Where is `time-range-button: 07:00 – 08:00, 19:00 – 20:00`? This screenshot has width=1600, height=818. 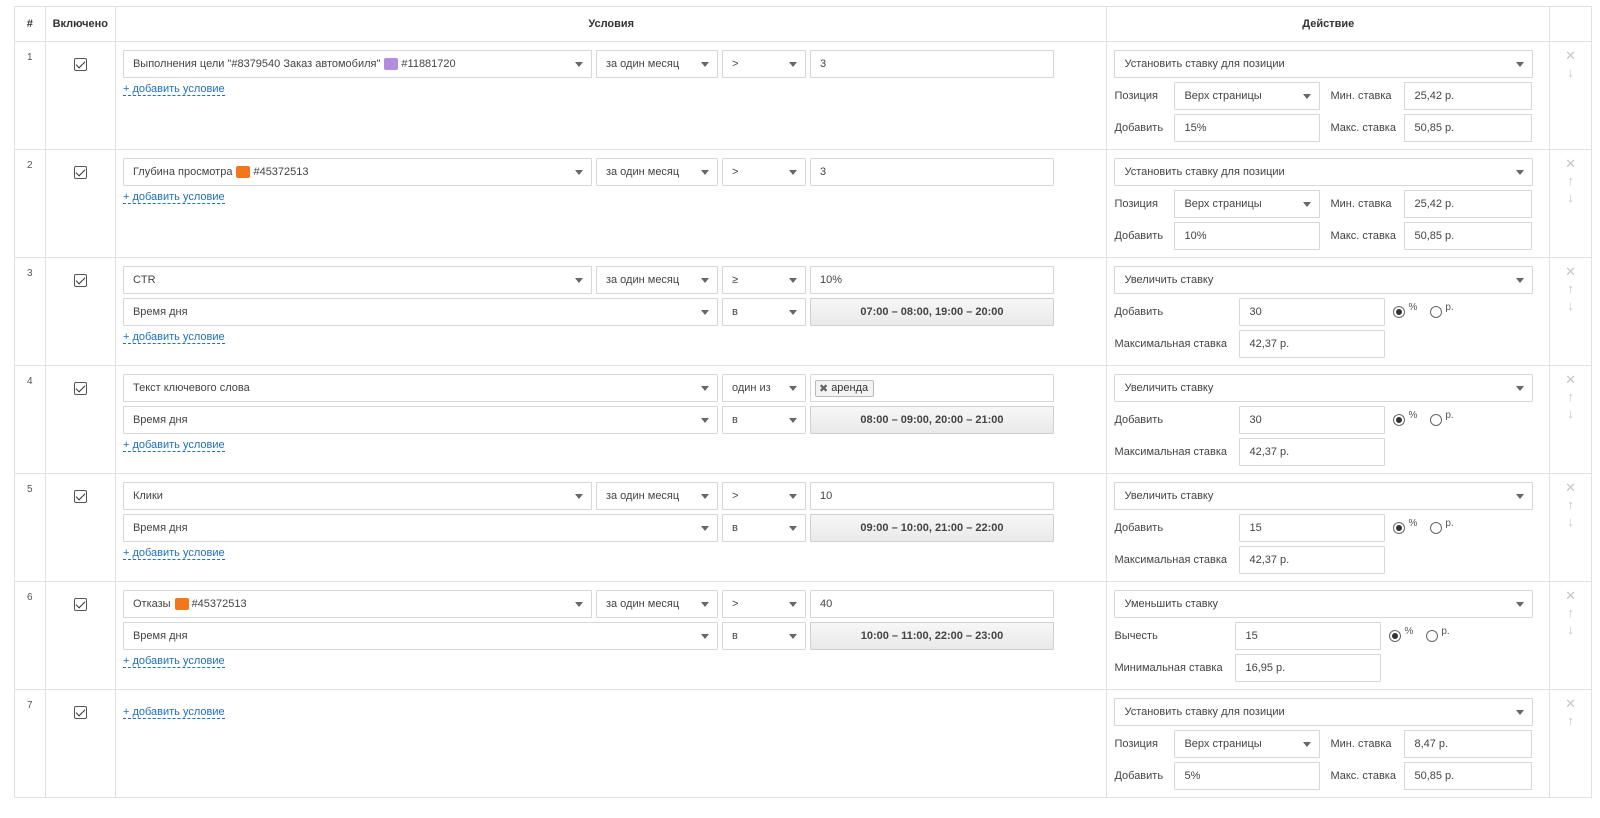 time-range-button: 07:00 – 08:00, 19:00 – 20:00 is located at coordinates (931, 312).